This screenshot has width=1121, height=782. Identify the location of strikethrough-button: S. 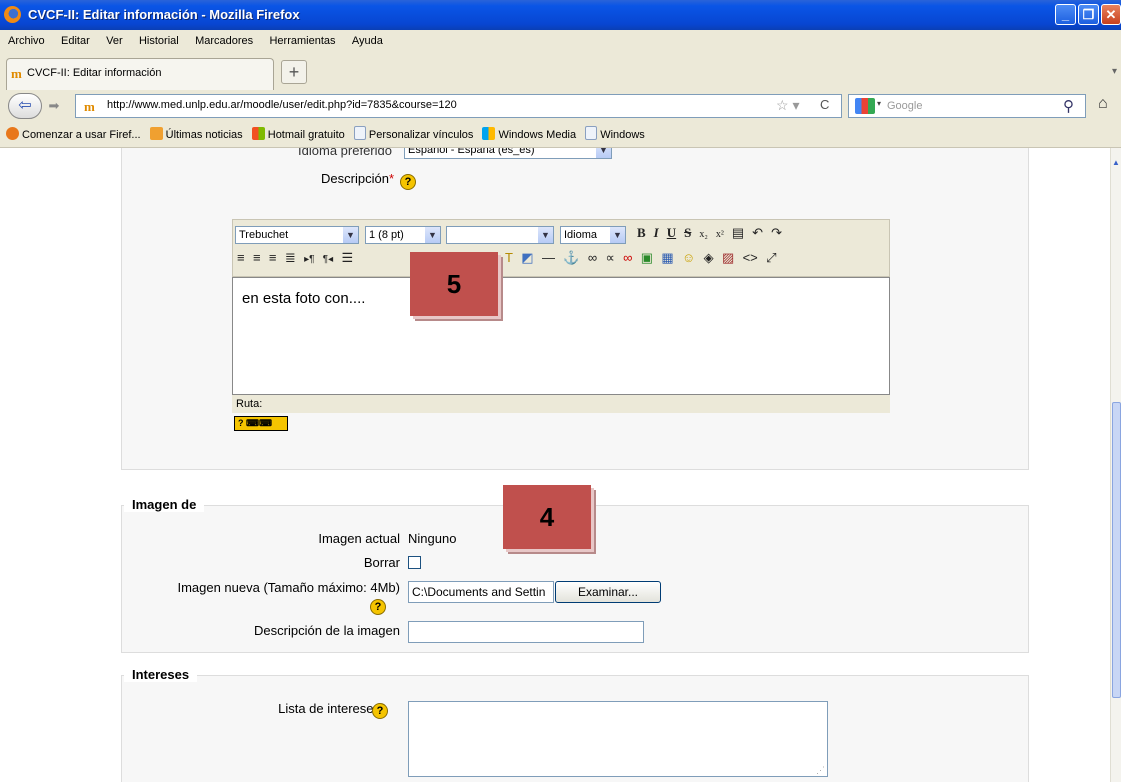
(687, 233).